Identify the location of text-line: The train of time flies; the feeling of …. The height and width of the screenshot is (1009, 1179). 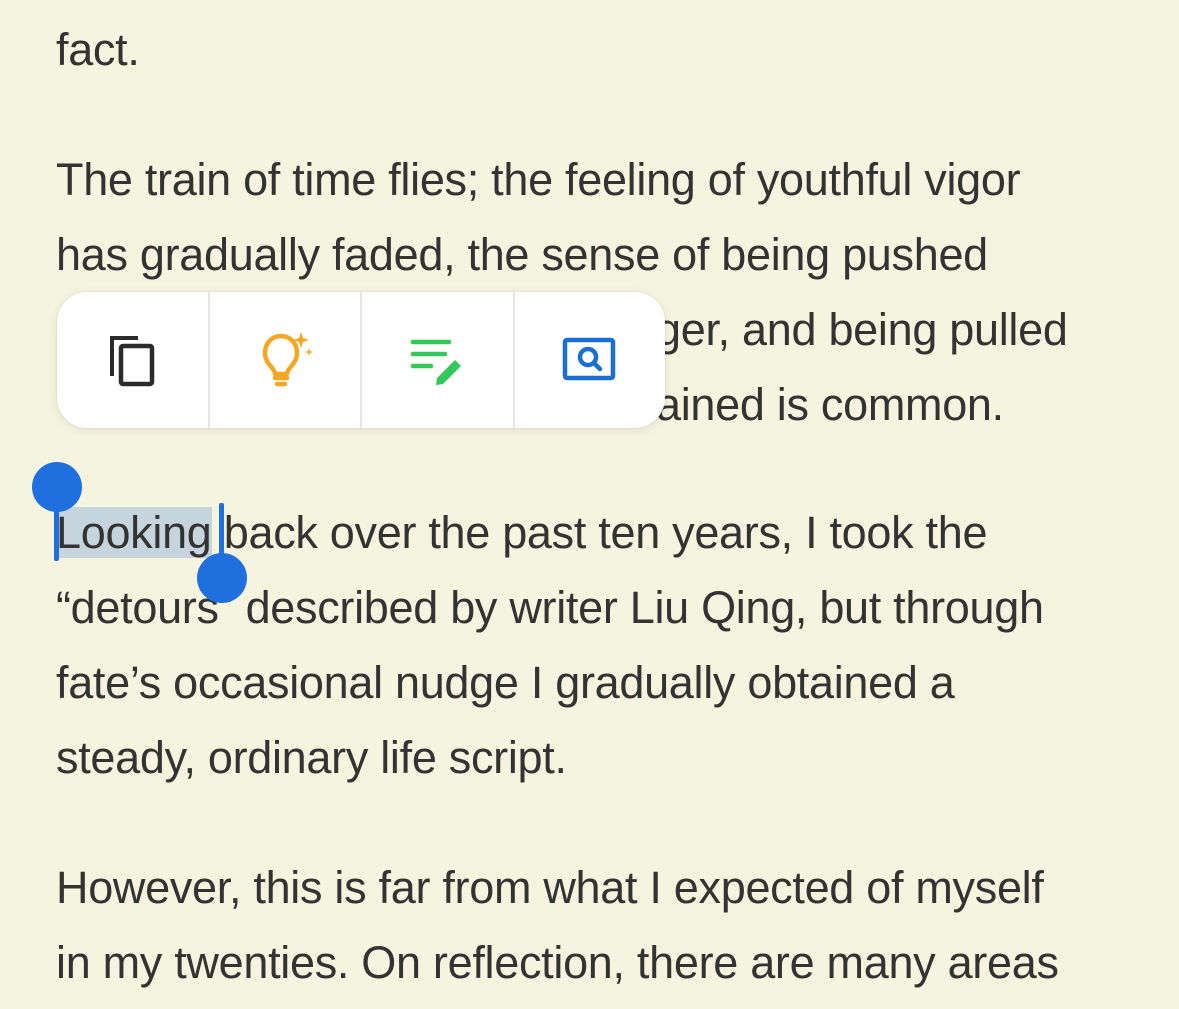
(538, 179).